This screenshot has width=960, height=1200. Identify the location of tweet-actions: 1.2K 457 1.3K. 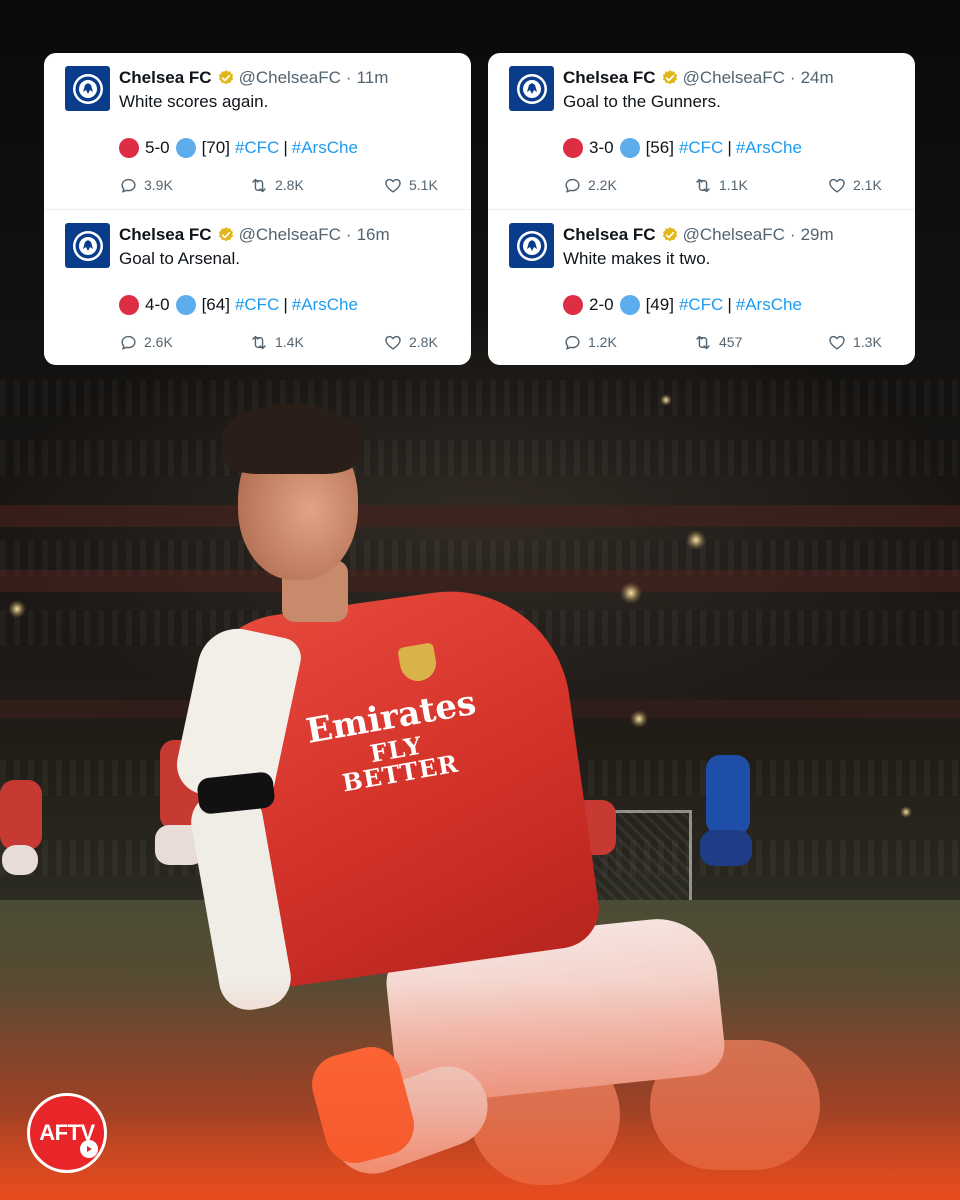
(724, 342).